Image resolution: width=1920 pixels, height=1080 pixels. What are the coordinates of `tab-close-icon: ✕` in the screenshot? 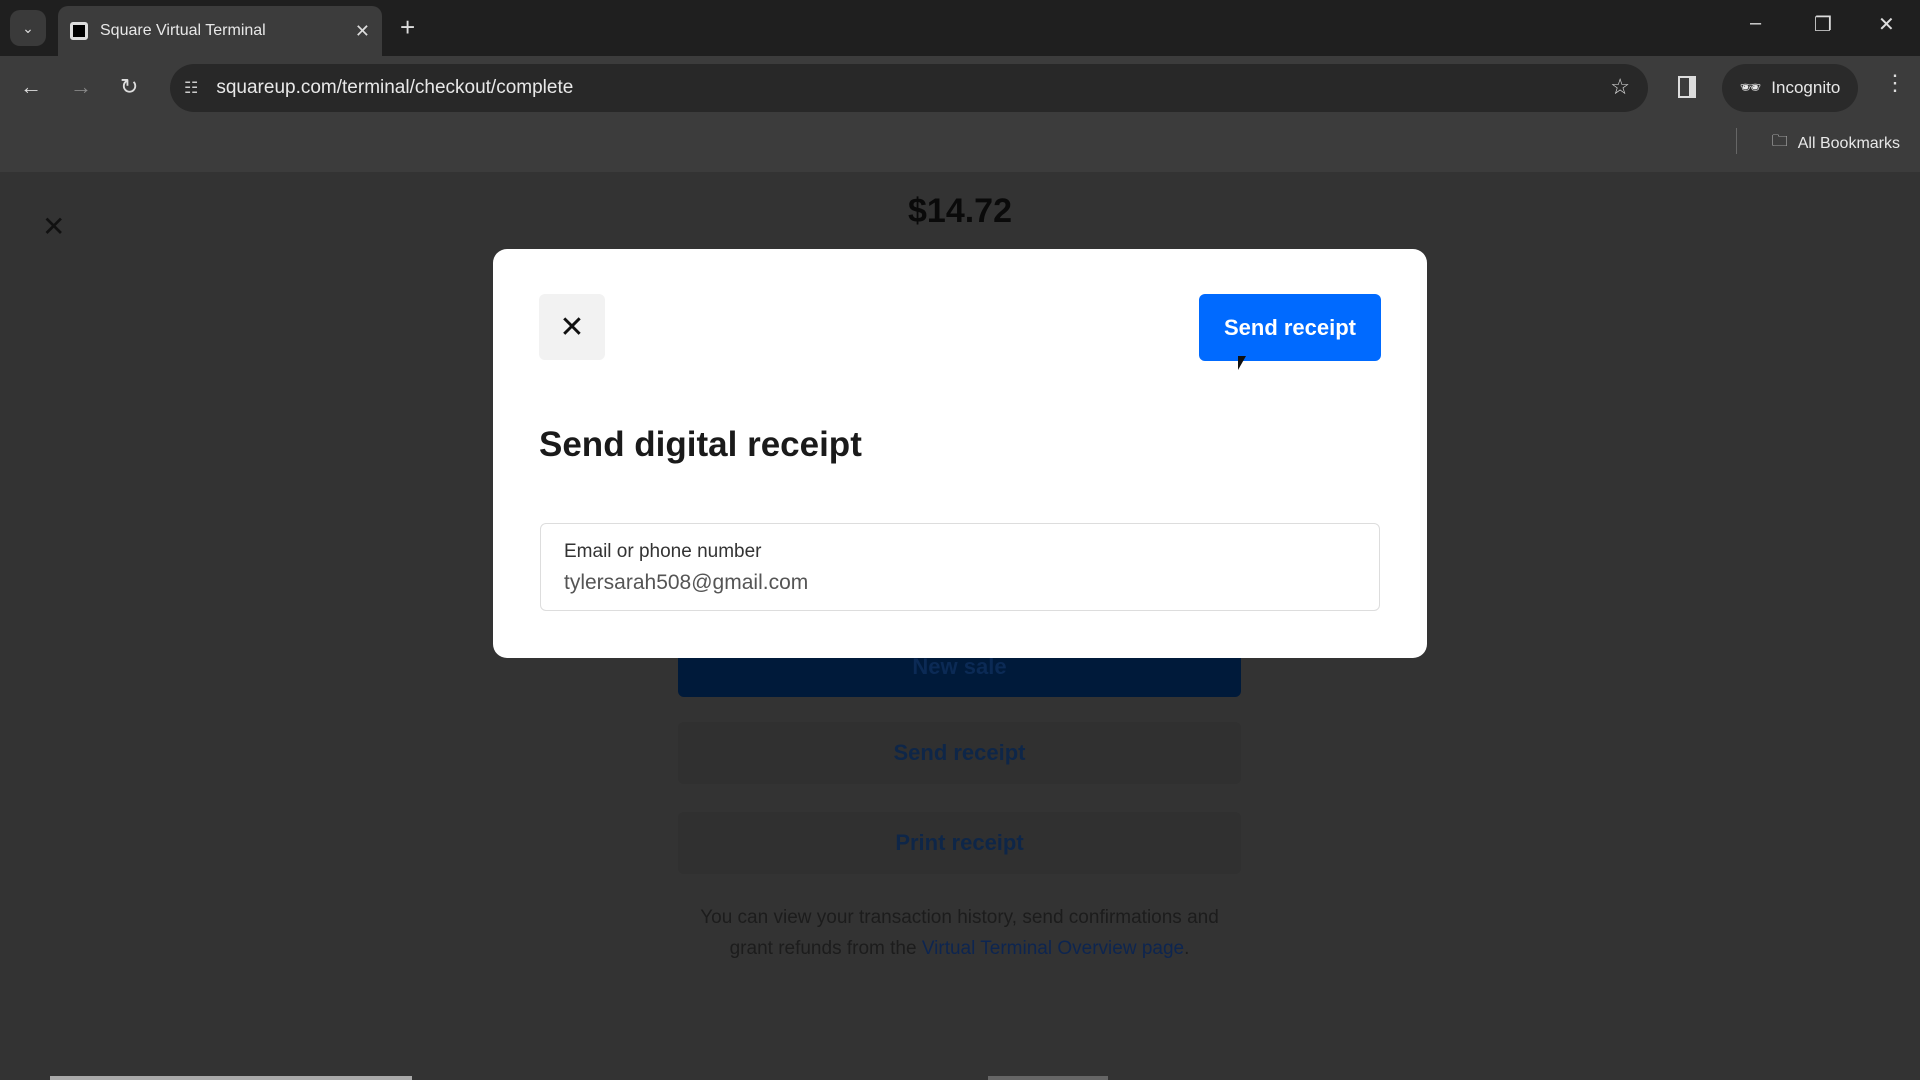 It's located at (362, 31).